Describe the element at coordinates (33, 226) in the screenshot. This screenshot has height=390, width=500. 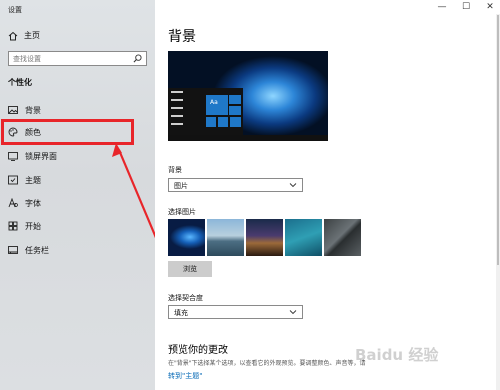
I see `sidebar-item-label: 开始` at that location.